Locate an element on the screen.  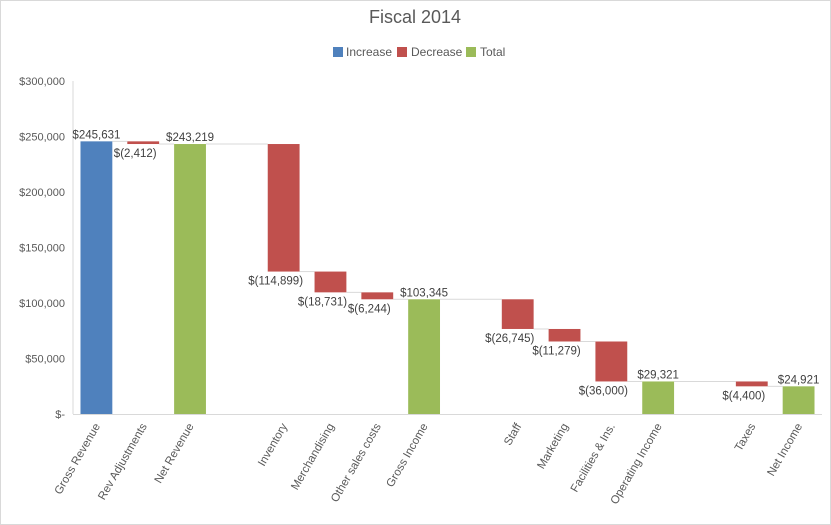
x-tick-label-operating-income: Operating Income is located at coordinates (637, 464).